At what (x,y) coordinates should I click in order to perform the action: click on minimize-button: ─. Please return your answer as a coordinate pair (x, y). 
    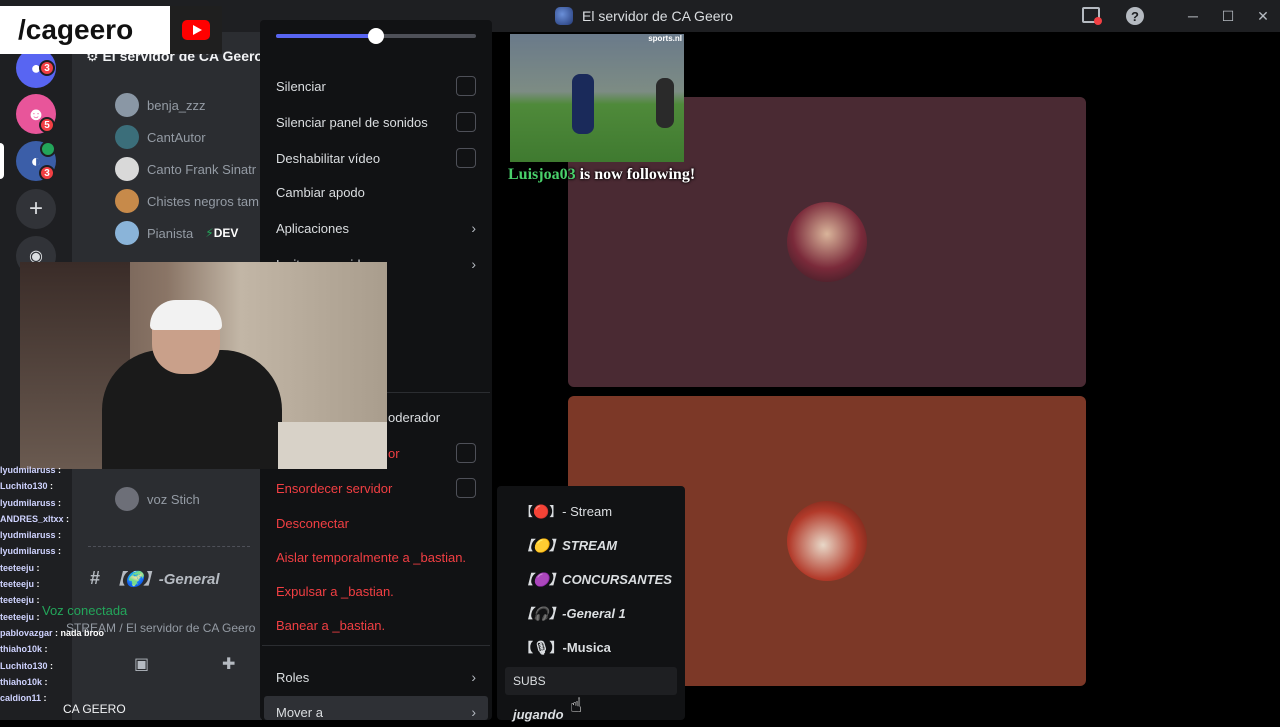
    Looking at the image, I should click on (1193, 16).